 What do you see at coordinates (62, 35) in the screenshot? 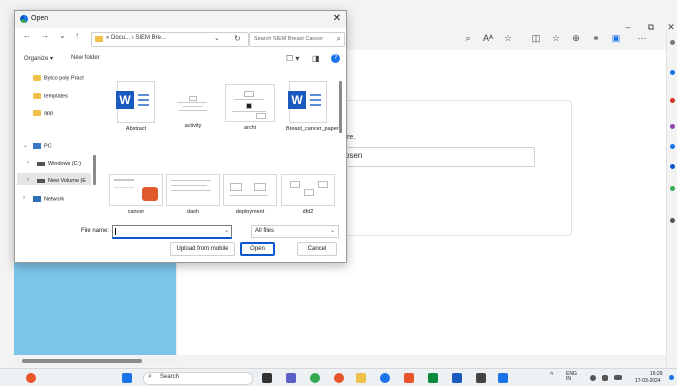
I see `recent-locations-icon: ⌄` at bounding box center [62, 35].